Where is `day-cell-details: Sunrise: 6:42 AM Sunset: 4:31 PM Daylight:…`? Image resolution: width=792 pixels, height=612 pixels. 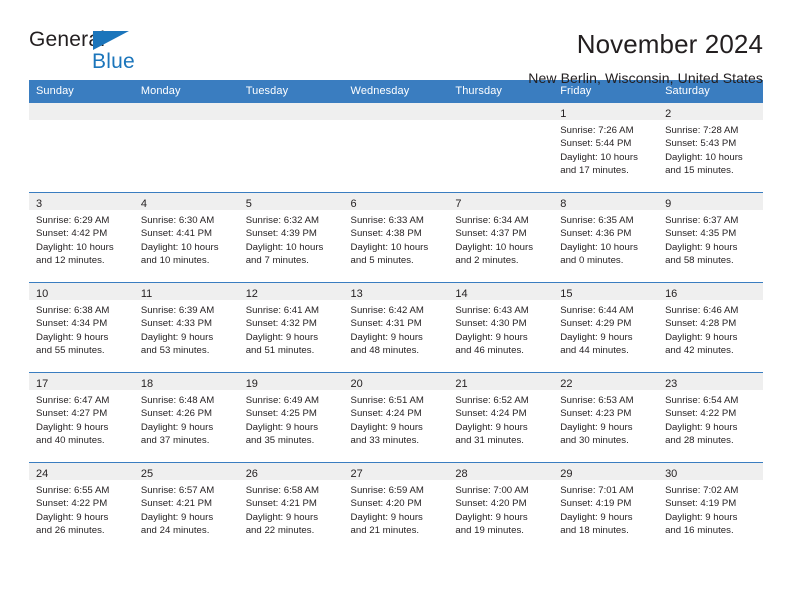 day-cell-details: Sunrise: 6:42 AM Sunset: 4:31 PM Daylight:… is located at coordinates (396, 329).